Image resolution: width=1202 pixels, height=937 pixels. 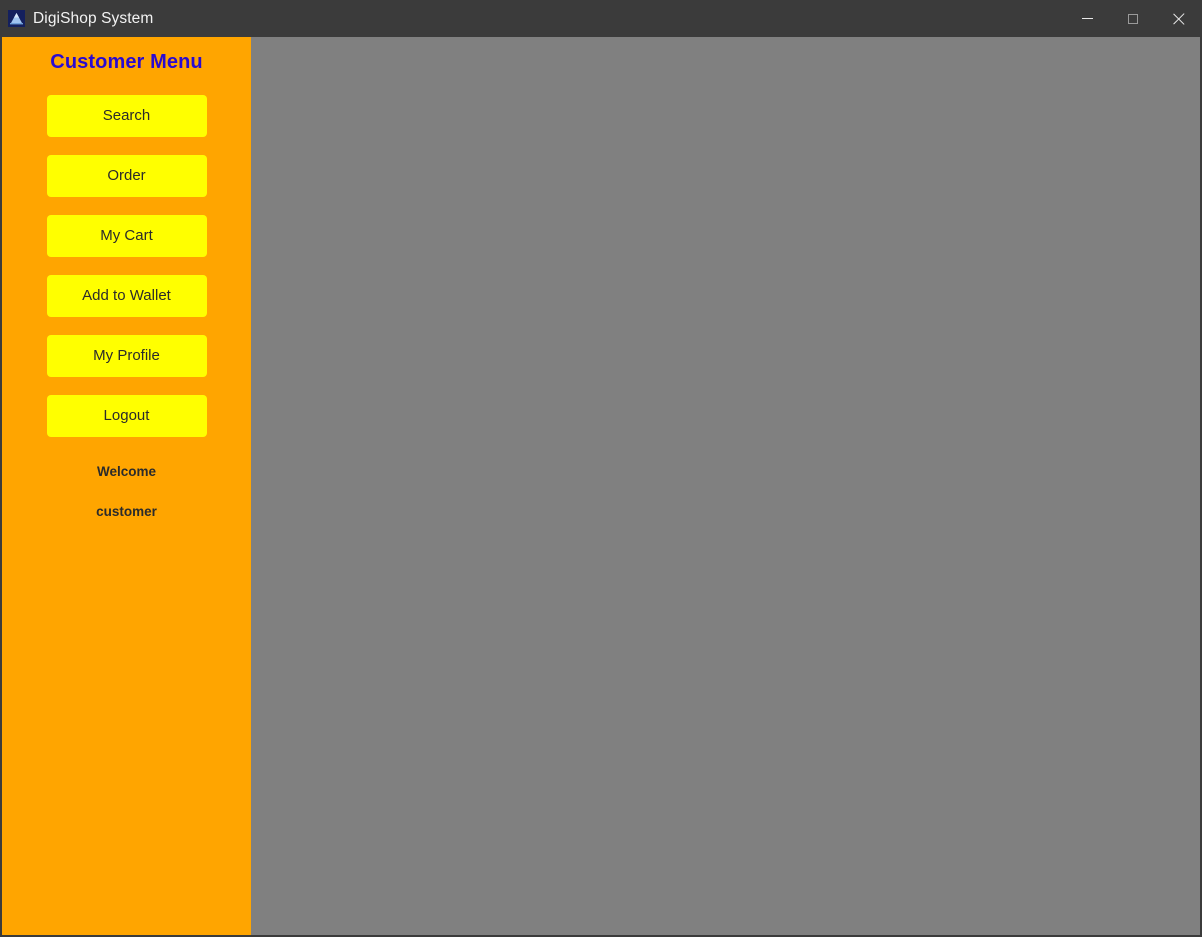 I want to click on welcome-block: Welcome customer, so click(x=127, y=492).